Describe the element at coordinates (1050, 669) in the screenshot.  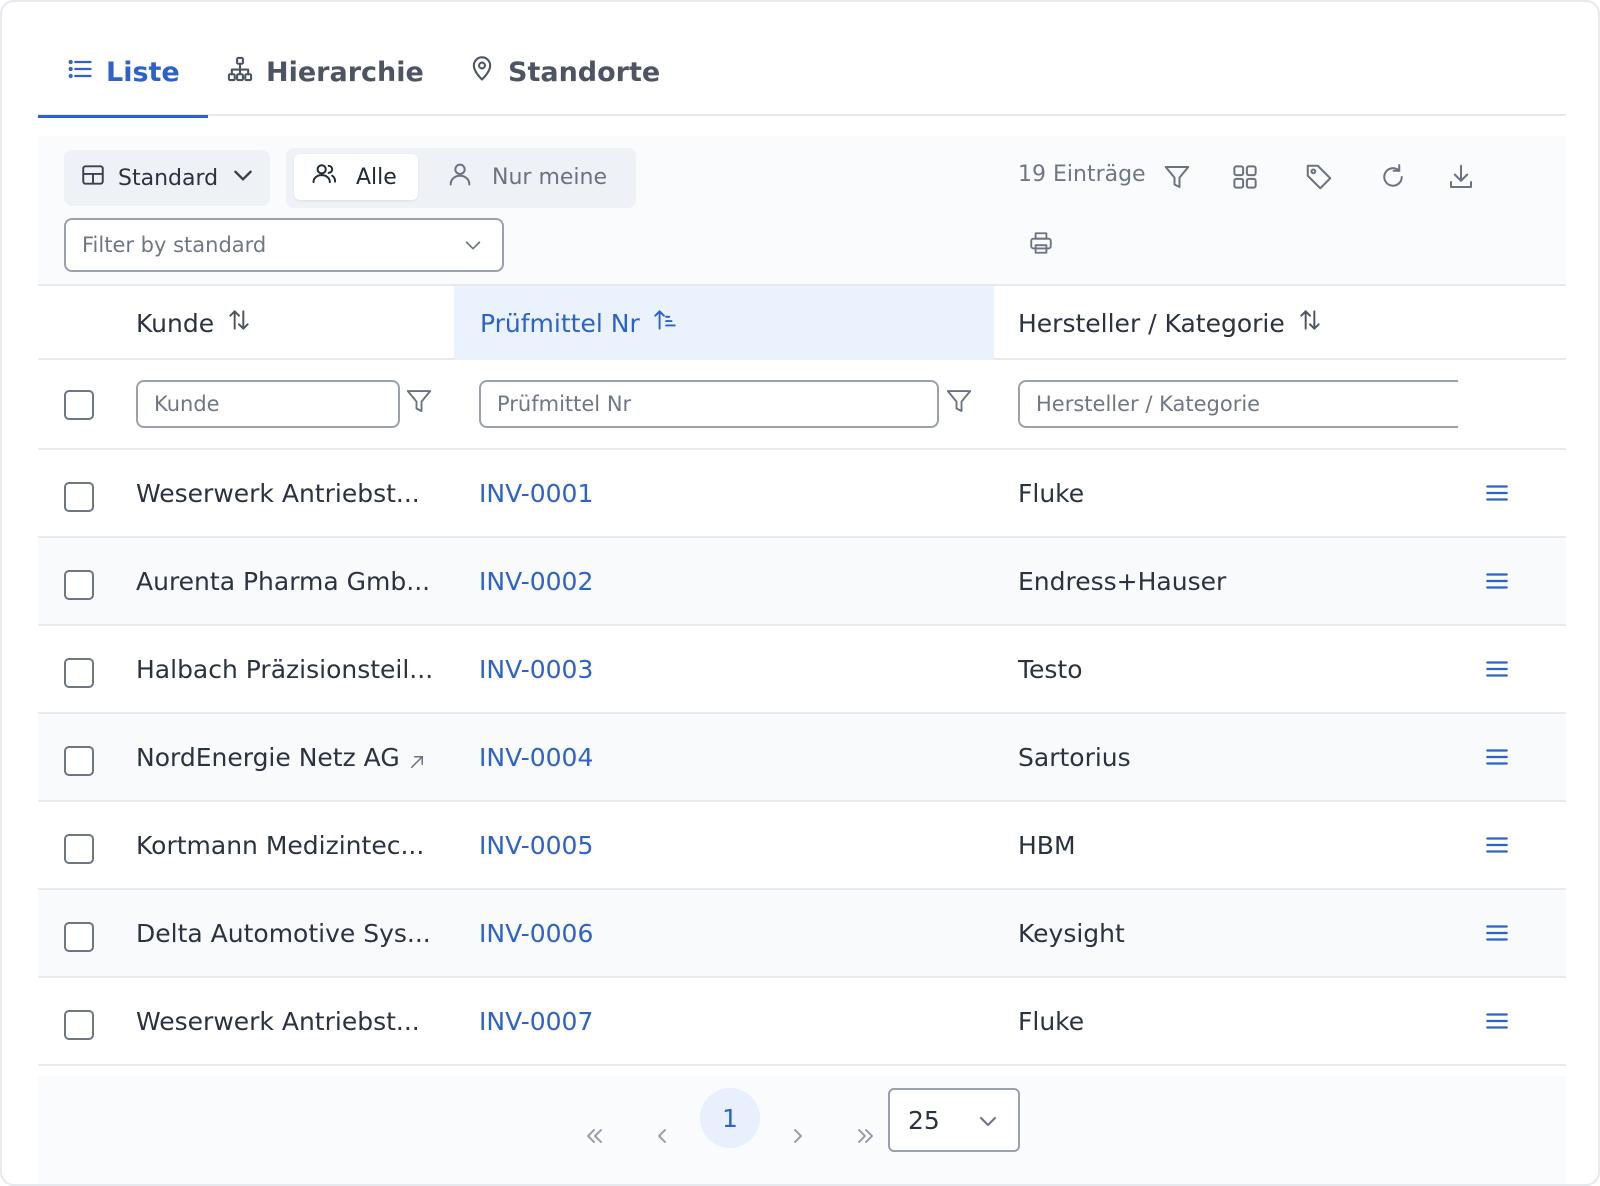
I see `cell-hersteller: Testo` at that location.